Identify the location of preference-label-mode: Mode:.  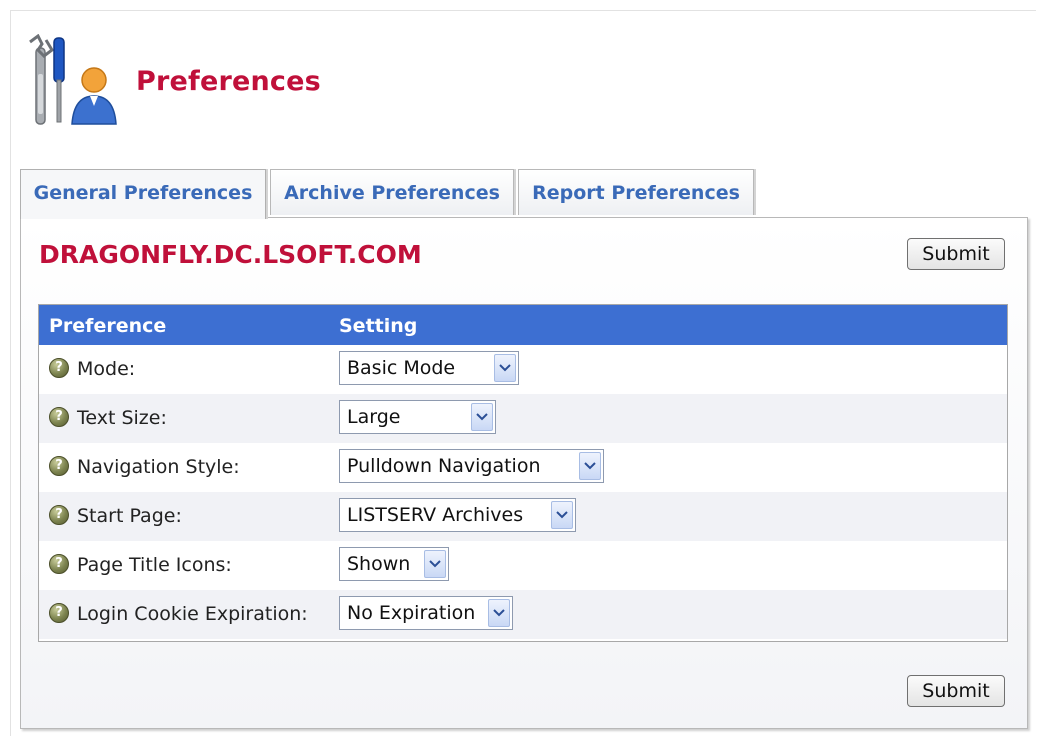
(106, 369).